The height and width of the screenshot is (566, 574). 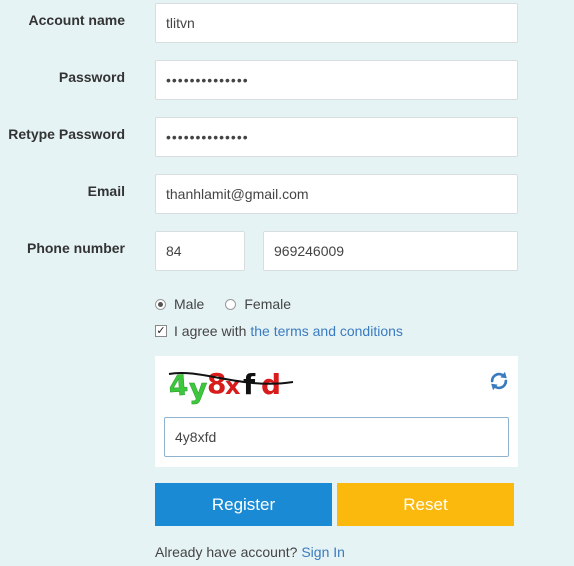 What do you see at coordinates (76, 20) in the screenshot?
I see `account-name-label: Account name` at bounding box center [76, 20].